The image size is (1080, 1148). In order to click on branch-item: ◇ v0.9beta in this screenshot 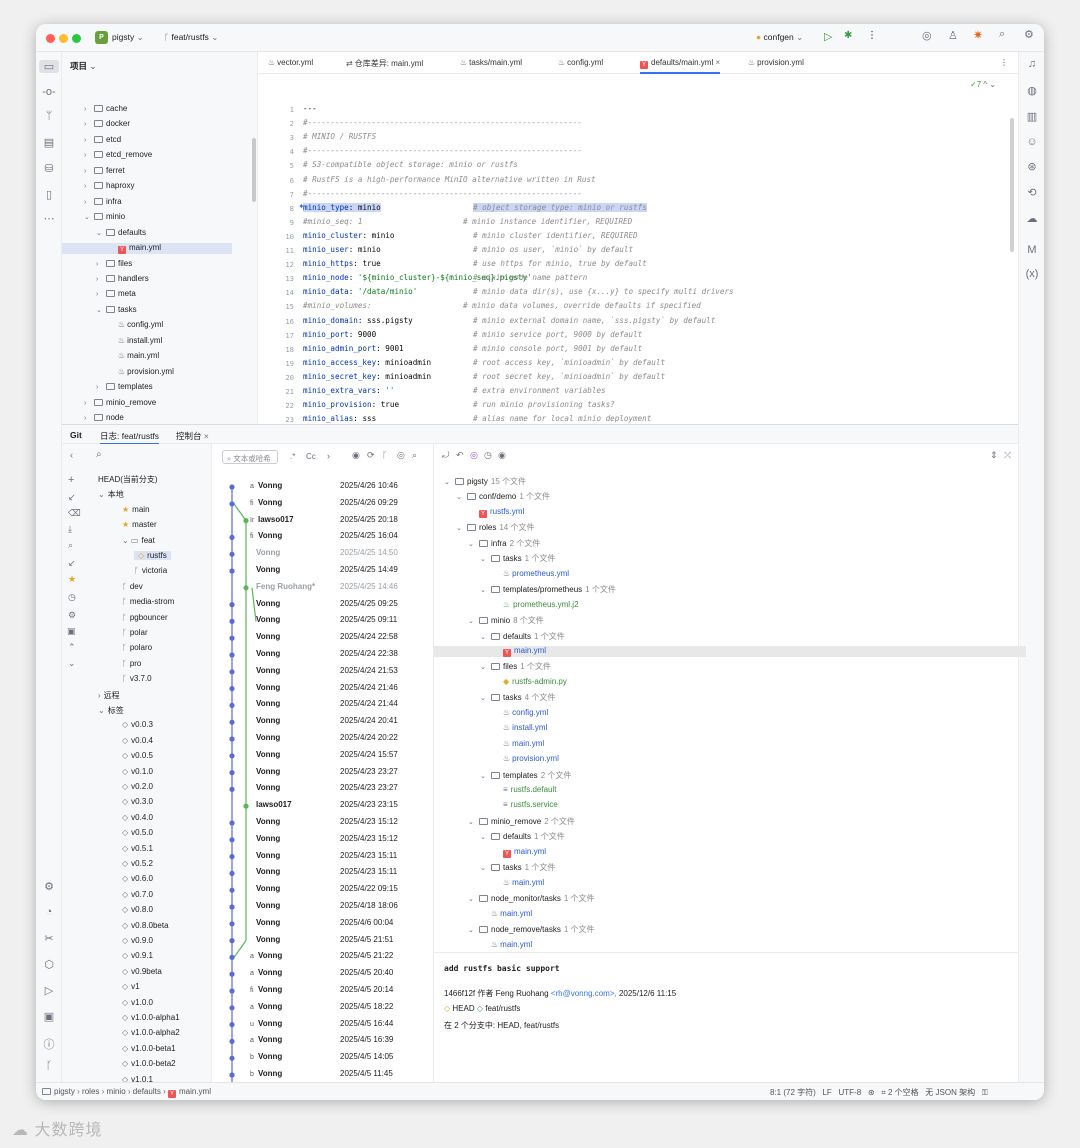, I will do `click(142, 971)`.